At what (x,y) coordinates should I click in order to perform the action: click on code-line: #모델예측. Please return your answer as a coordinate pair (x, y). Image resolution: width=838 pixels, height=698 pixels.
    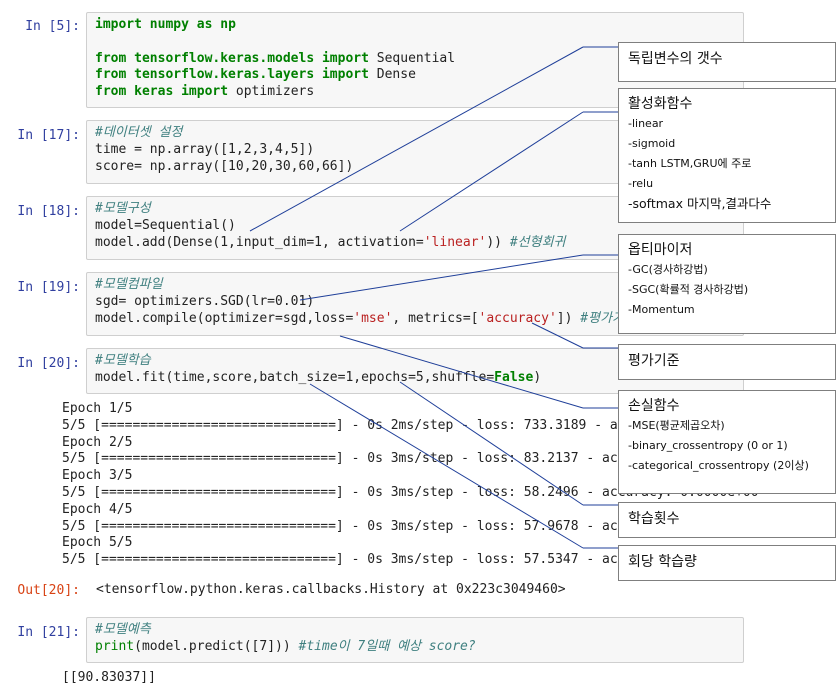
    Looking at the image, I should click on (415, 630).